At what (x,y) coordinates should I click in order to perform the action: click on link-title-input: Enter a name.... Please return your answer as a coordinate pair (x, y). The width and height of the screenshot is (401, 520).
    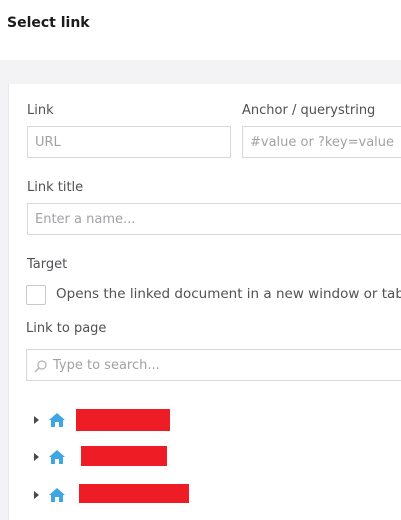
    Looking at the image, I should click on (214, 219).